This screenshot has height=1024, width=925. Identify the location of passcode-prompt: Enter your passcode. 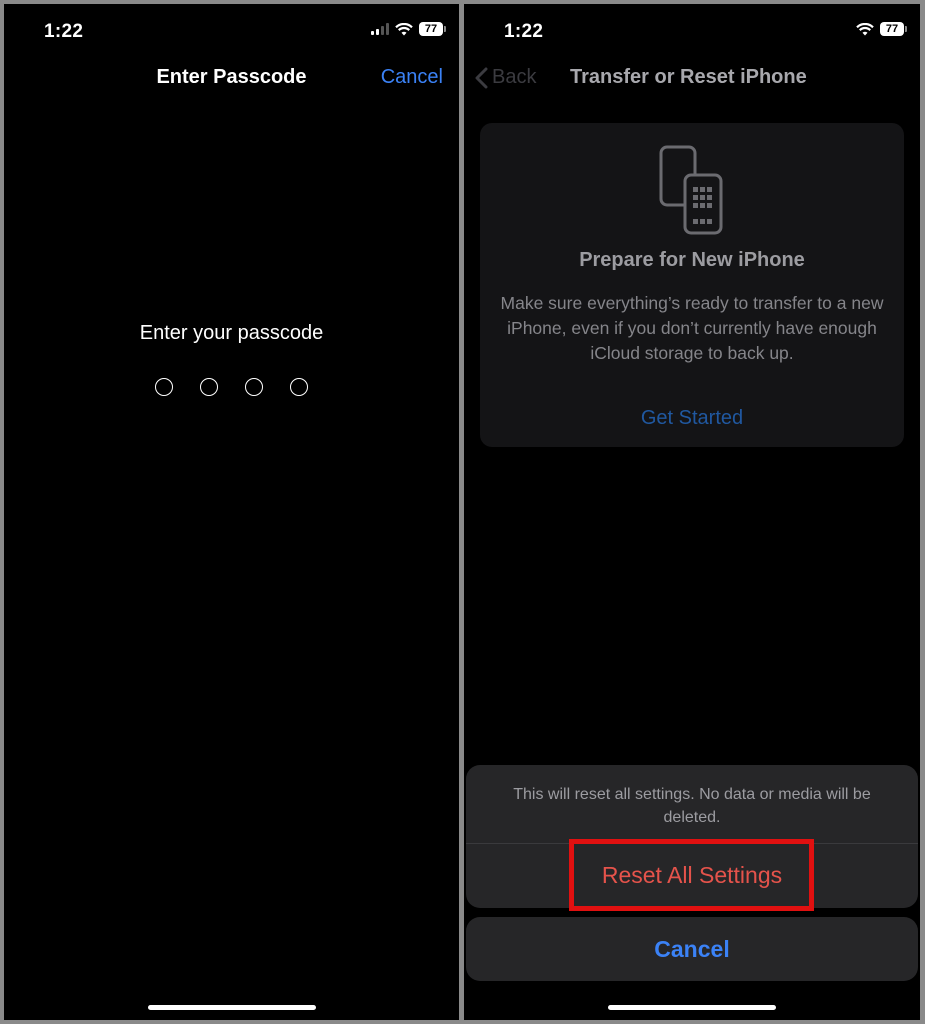
(231, 333).